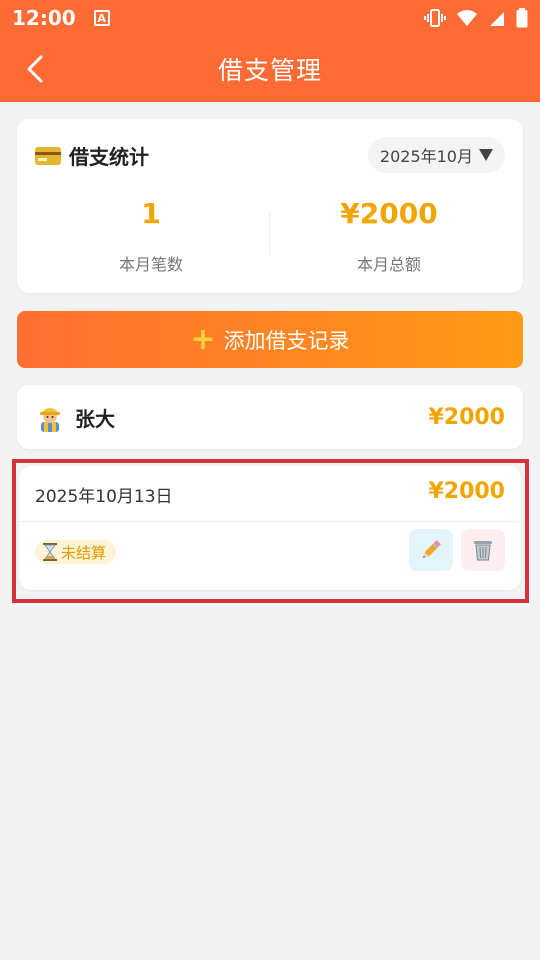 Image resolution: width=540 pixels, height=960 pixels. I want to click on edit-button, so click(431, 550).